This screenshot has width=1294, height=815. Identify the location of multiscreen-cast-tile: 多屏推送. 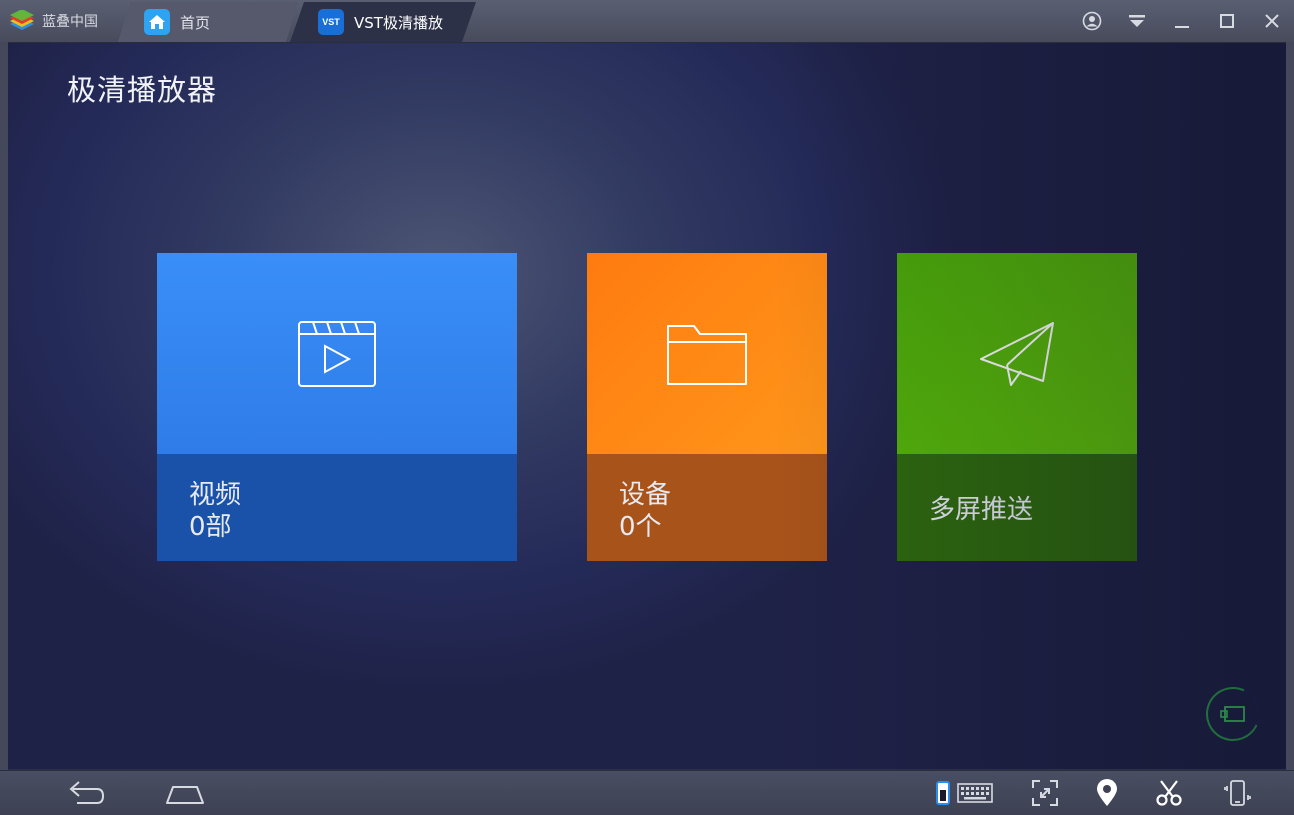
(1017, 407).